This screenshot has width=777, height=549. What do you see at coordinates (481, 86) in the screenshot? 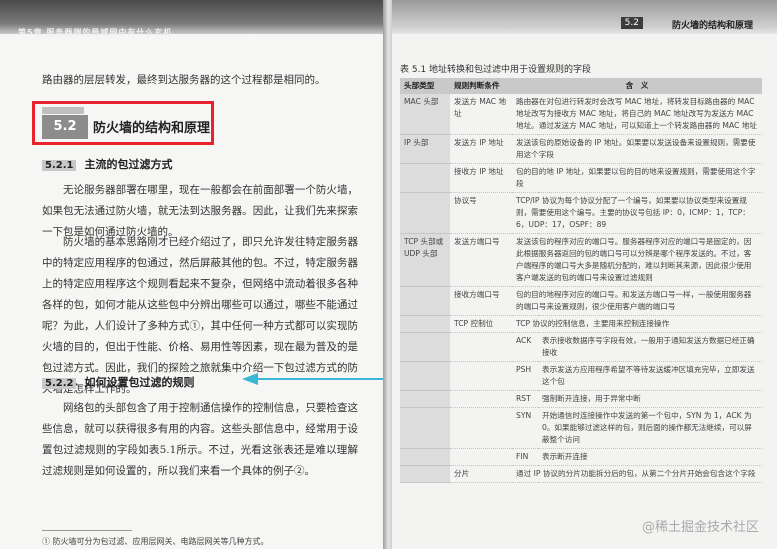
I see `column-header: 规则判断条件` at bounding box center [481, 86].